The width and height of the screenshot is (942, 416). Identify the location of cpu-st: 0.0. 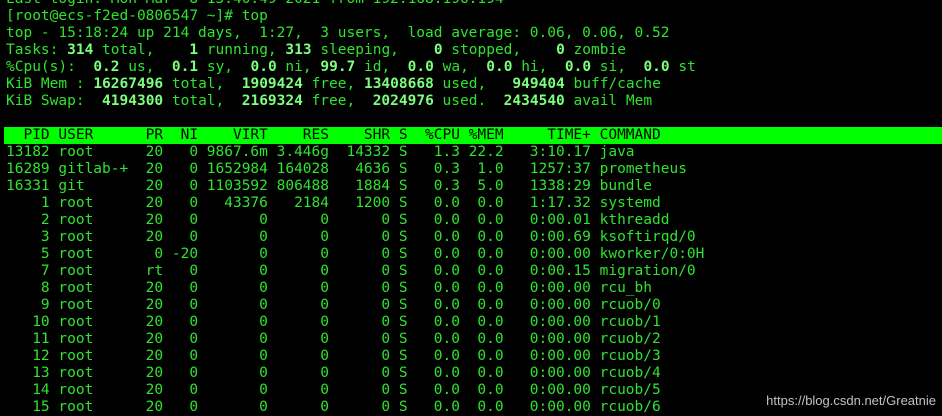
(656, 67).